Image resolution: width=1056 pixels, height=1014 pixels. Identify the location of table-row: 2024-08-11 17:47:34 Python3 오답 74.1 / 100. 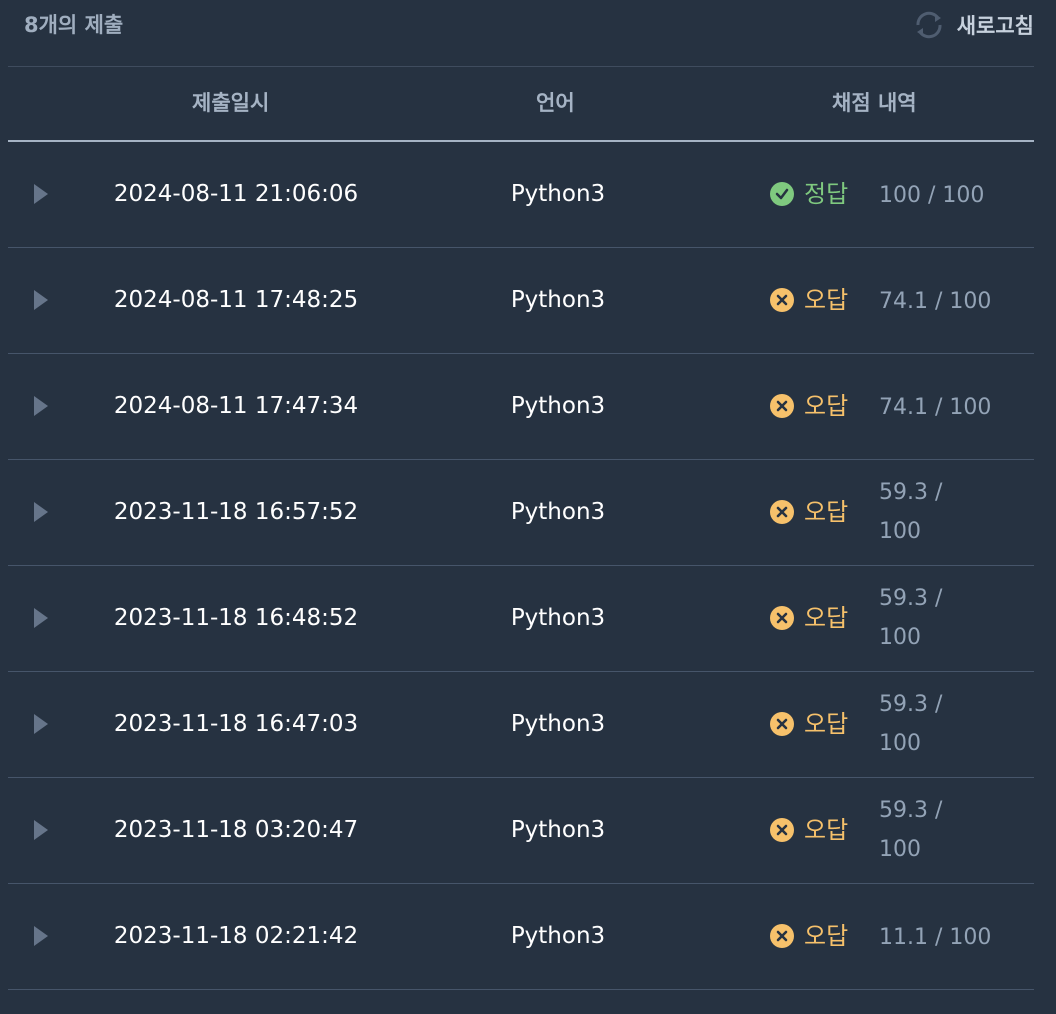
(521, 407).